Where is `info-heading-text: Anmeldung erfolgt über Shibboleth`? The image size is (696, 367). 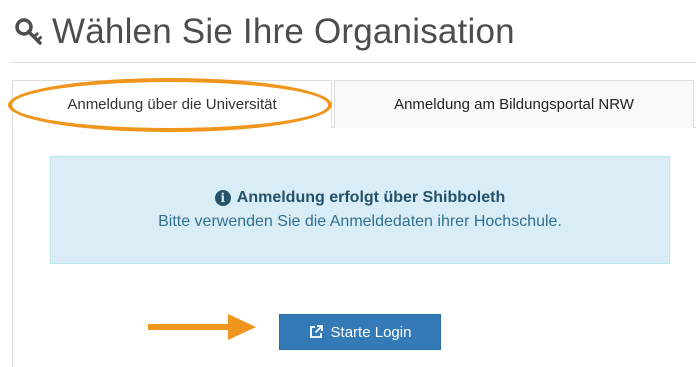
info-heading-text: Anmeldung erfolgt über Shibboleth is located at coordinates (371, 197).